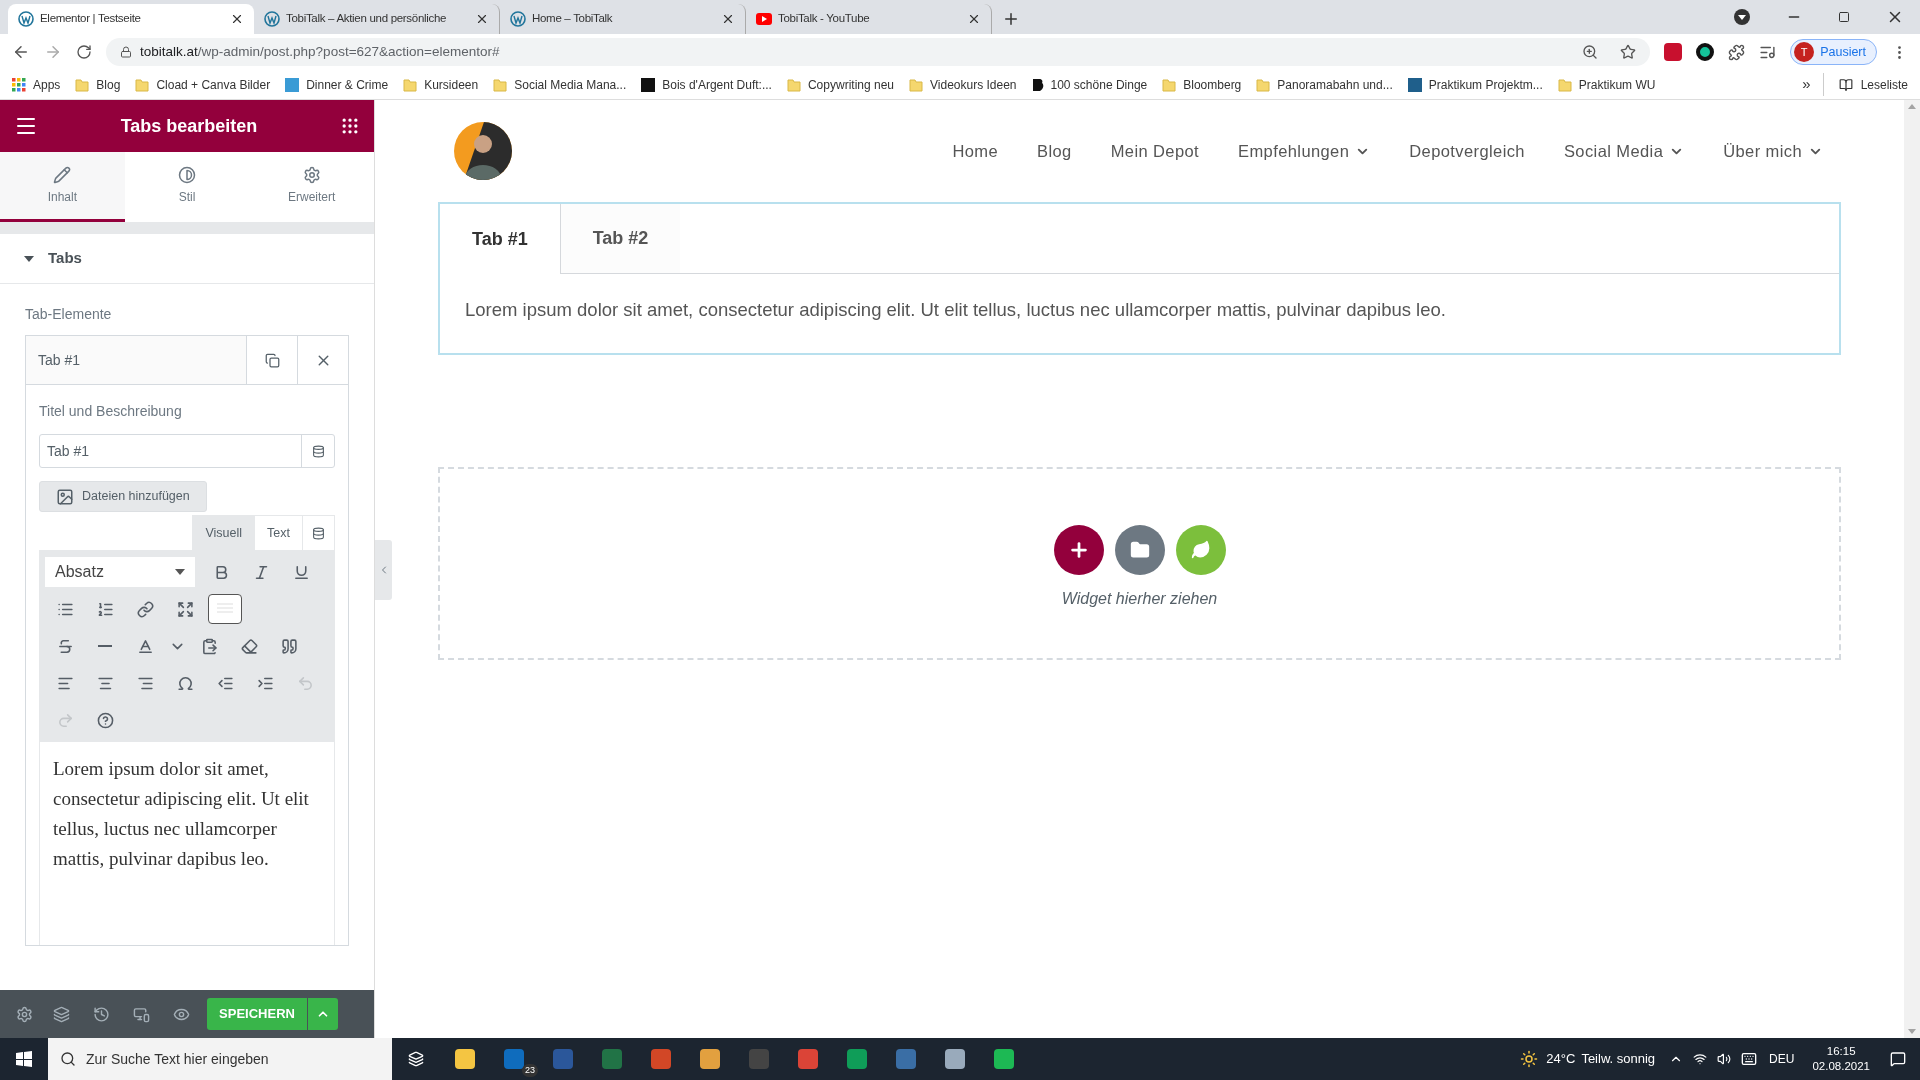 This screenshot has width=1920, height=1080. I want to click on language-indicator: DEU, so click(1782, 1059).